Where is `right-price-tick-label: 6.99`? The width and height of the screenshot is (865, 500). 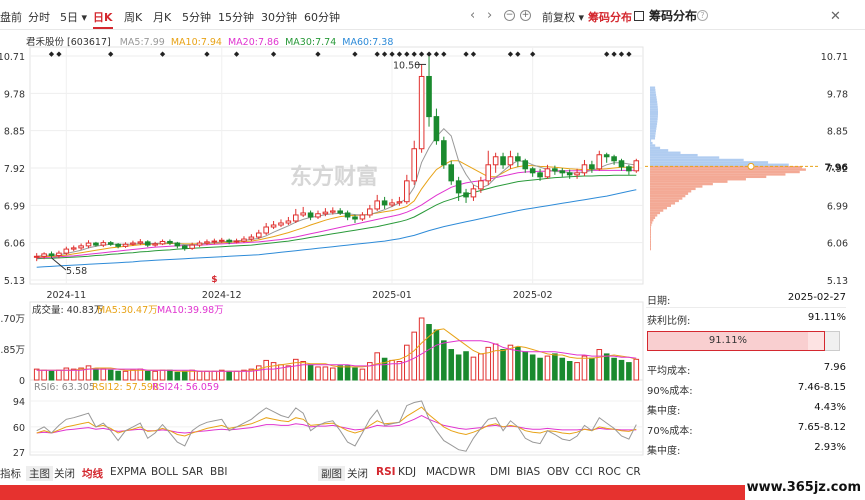
right-price-tick-label: 6.99 is located at coordinates (837, 206).